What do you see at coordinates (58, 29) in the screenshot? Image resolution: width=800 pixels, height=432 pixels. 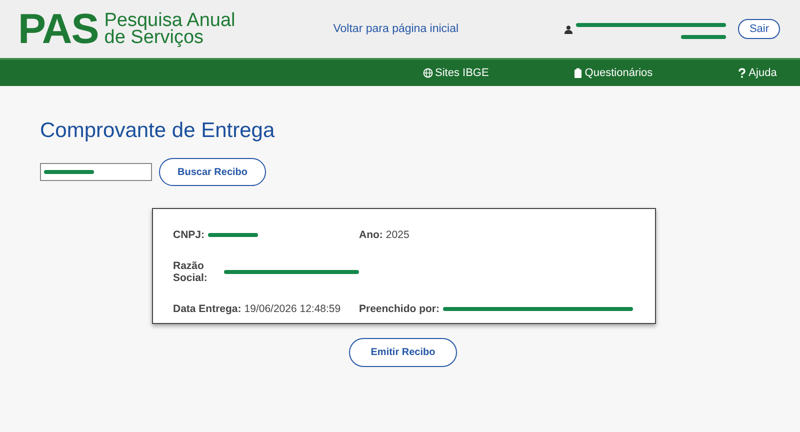 I see `logo-text: PAS` at bounding box center [58, 29].